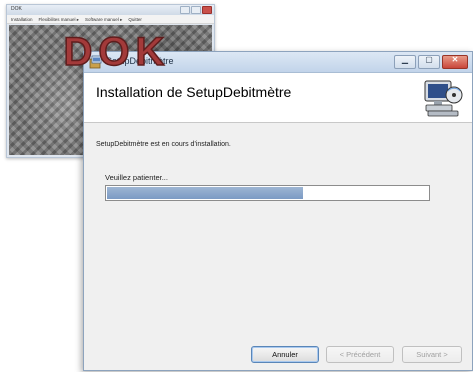 The image size is (473, 372). I want to click on dok-logo: DOK, so click(117, 51).